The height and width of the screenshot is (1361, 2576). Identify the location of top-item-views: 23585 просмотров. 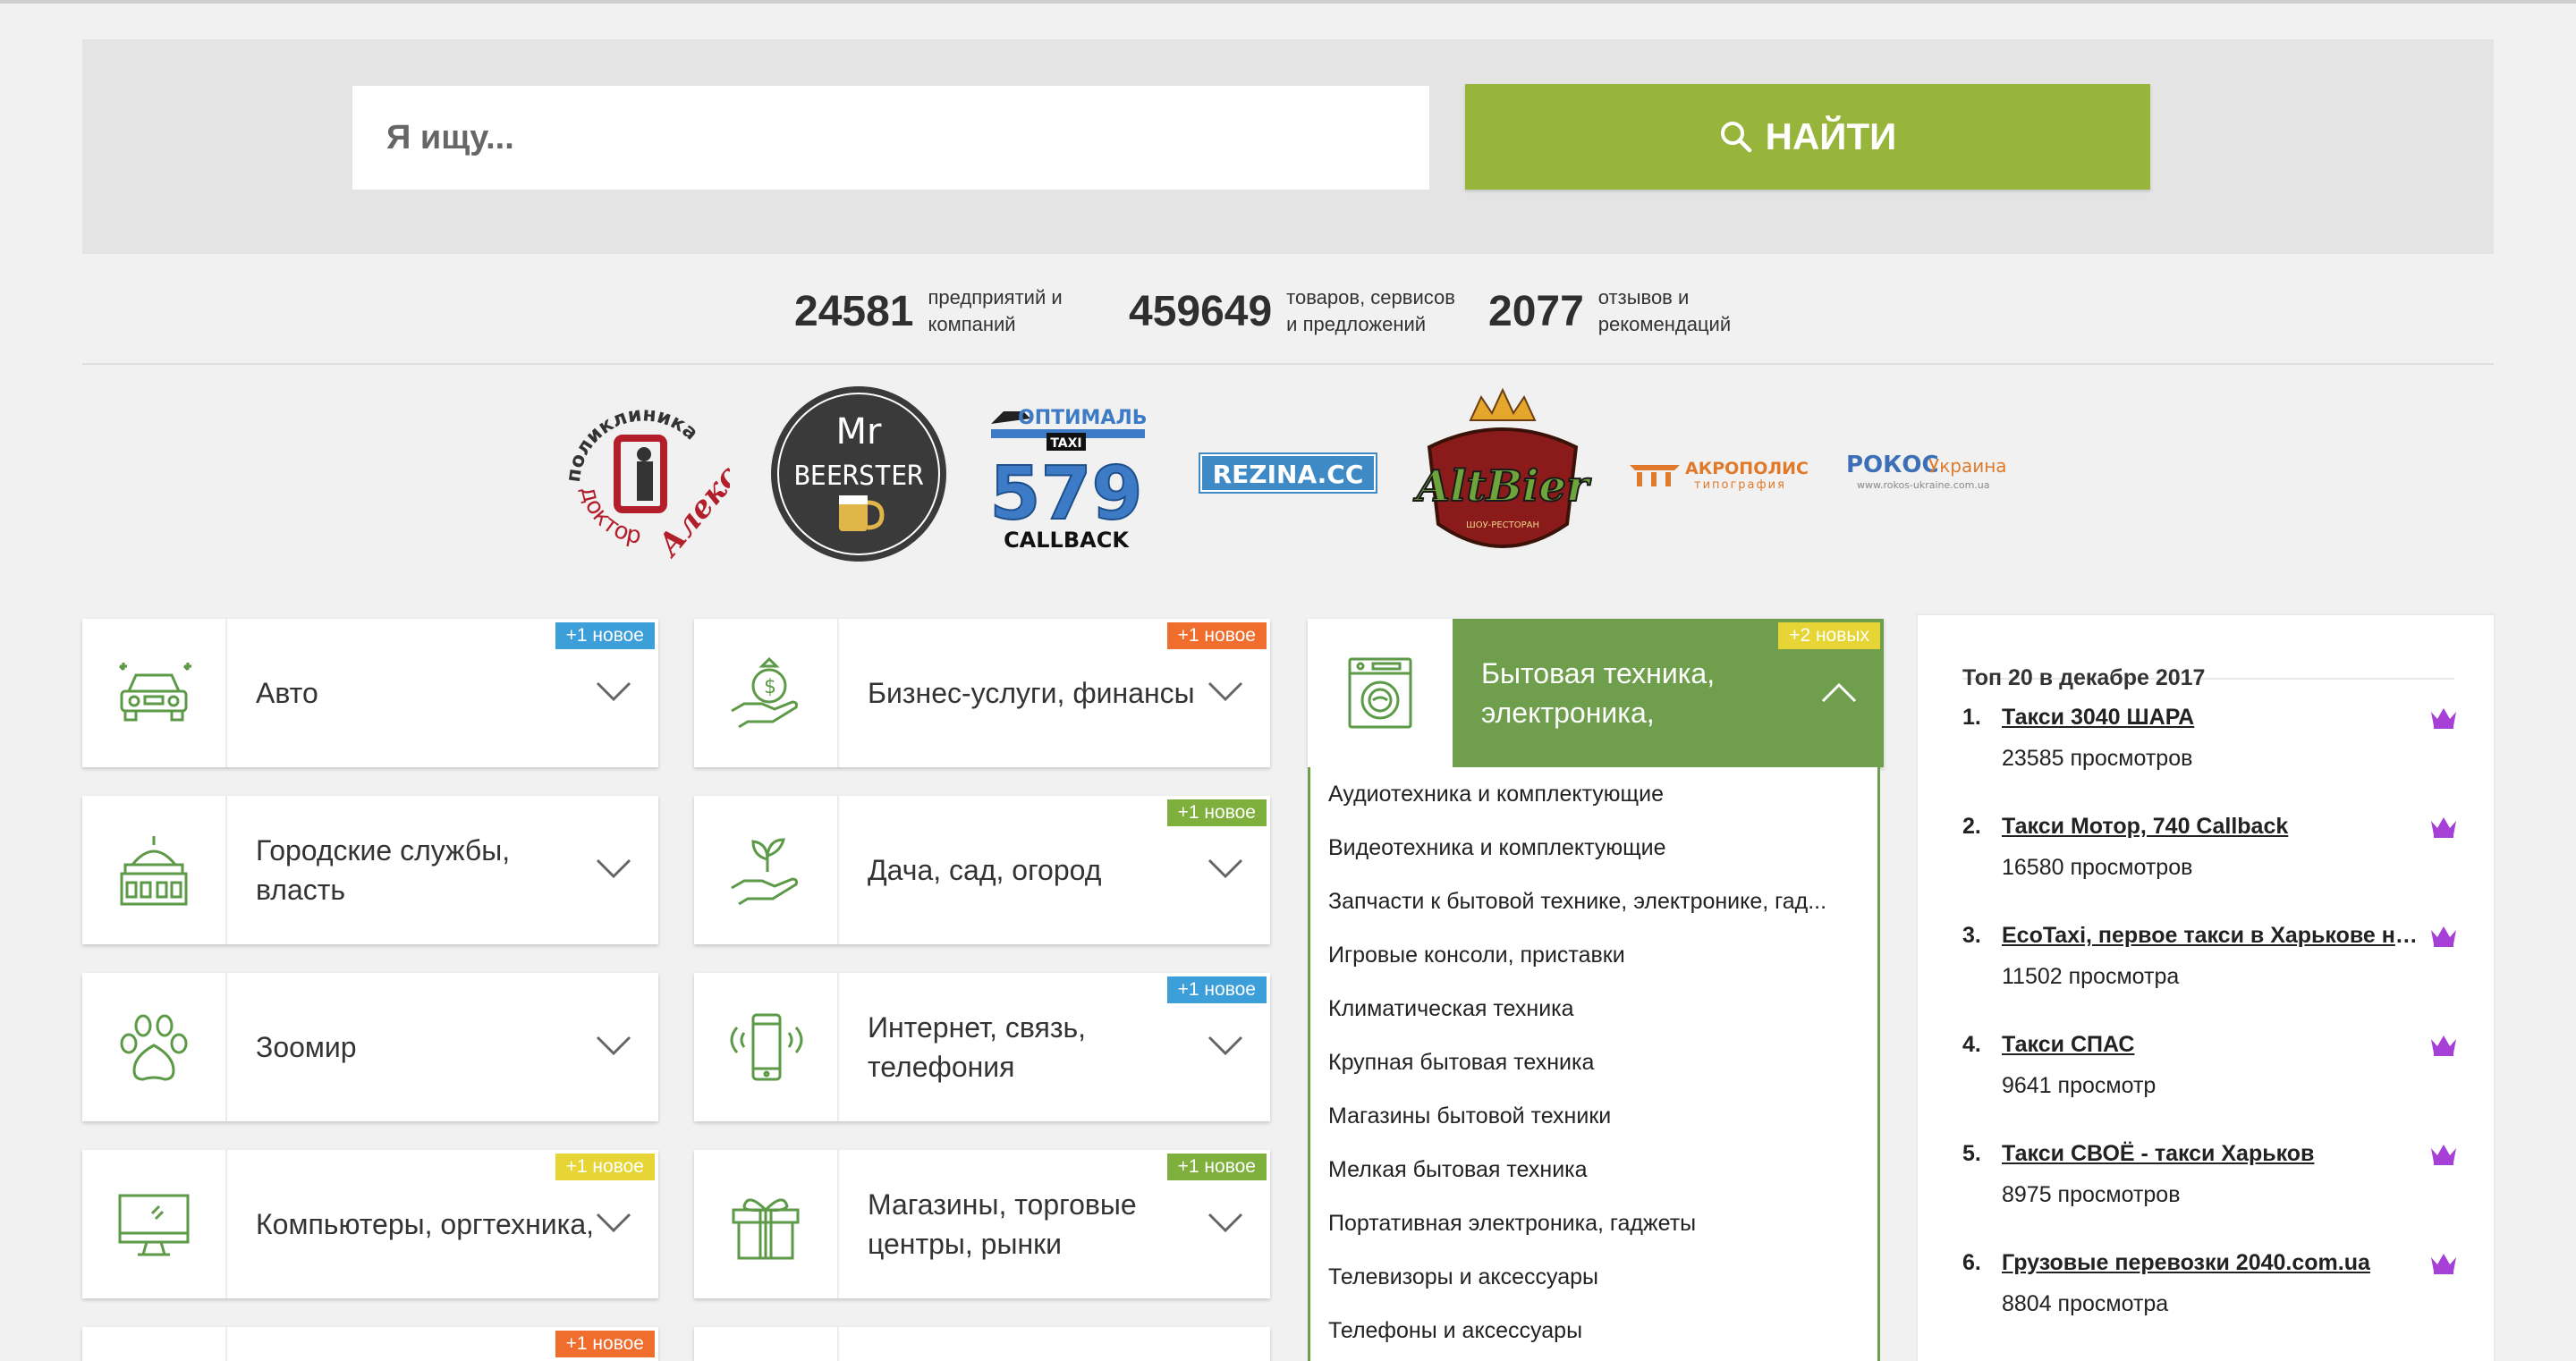
(2097, 758).